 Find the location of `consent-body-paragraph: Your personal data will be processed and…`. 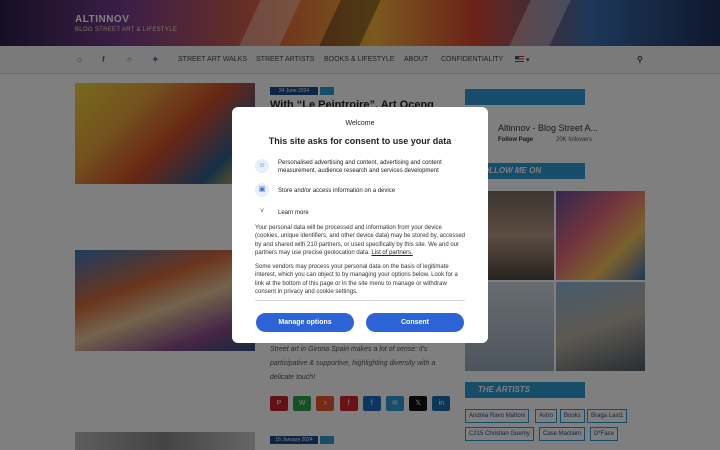

consent-body-paragraph: Your personal data will be processed and… is located at coordinates (360, 240).